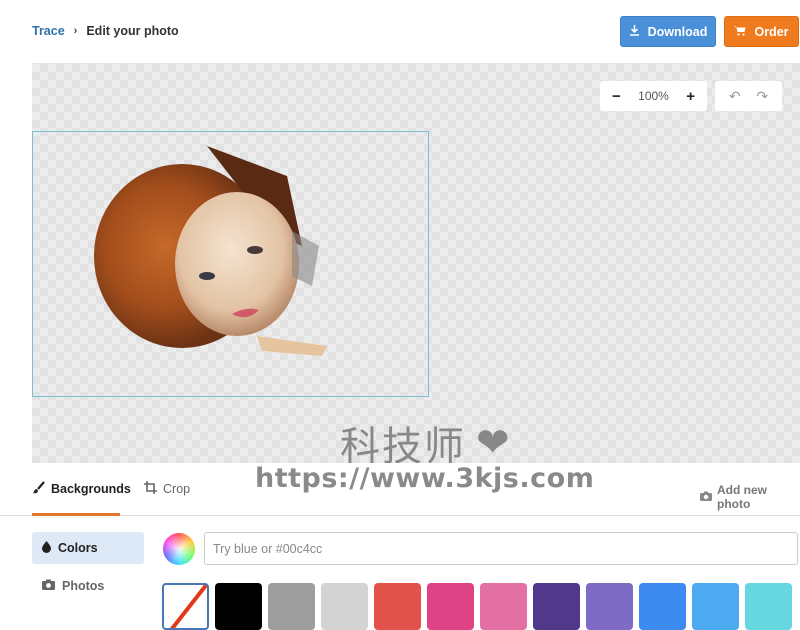 This screenshot has height=630, width=800. Describe the element at coordinates (748, 96) in the screenshot. I see `history-control: ↶ ↷` at that location.